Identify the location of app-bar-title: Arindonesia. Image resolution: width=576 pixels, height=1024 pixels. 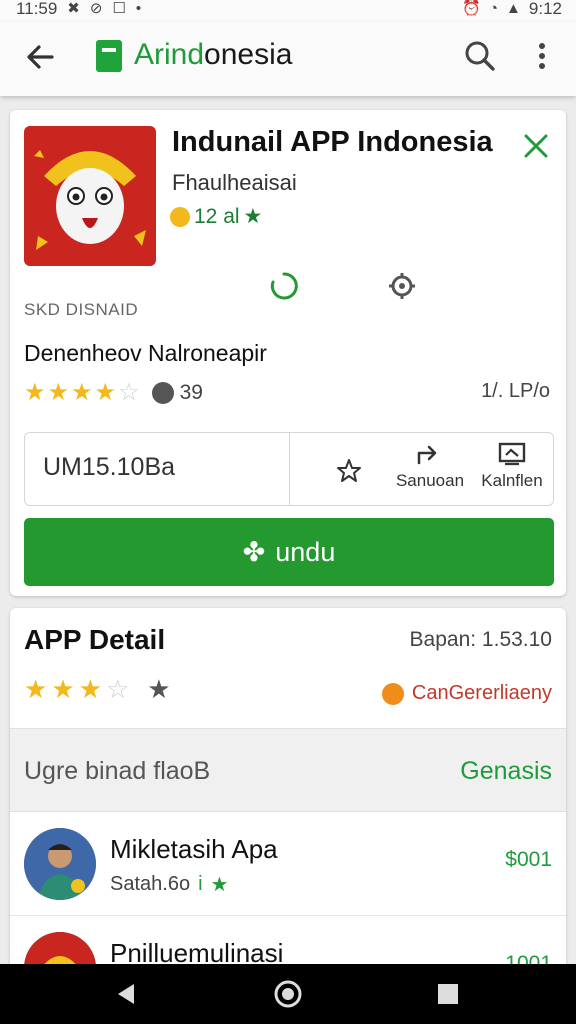
(213, 55).